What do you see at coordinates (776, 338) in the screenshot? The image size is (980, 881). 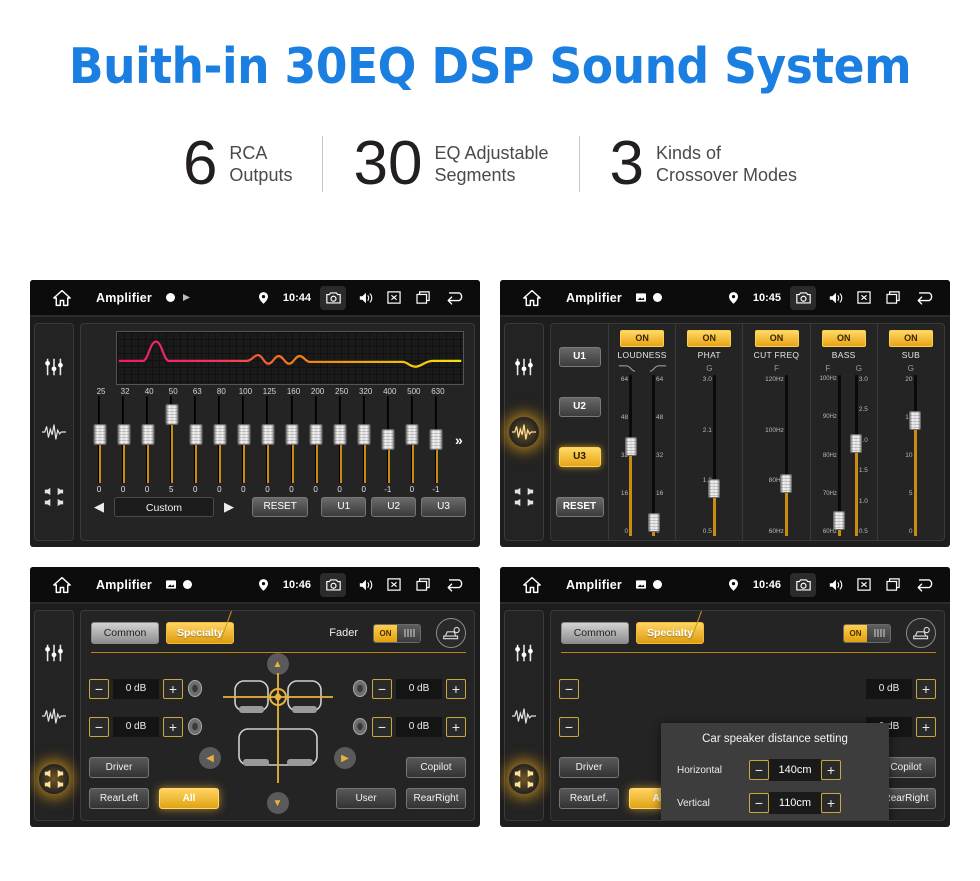 I see `cut-freq-toggle: ON` at bounding box center [776, 338].